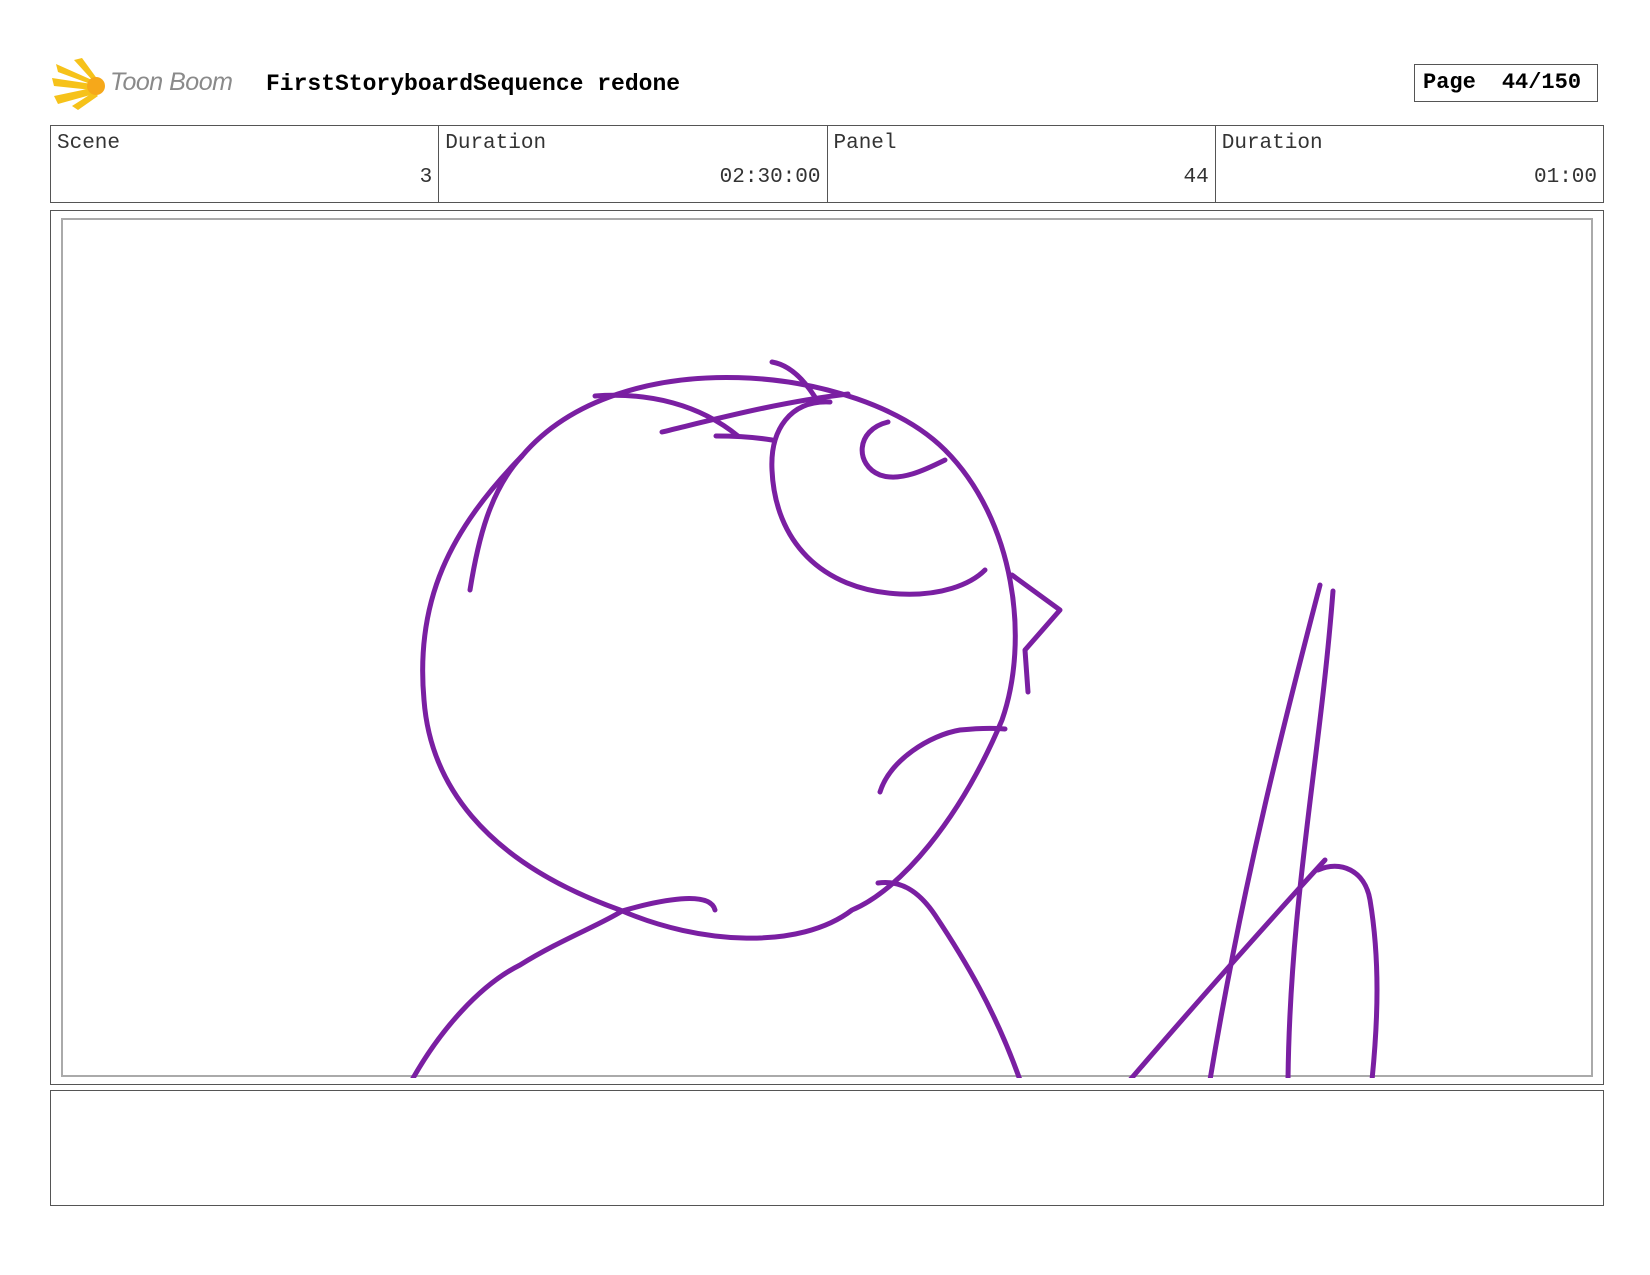 Image resolution: width=1650 pixels, height=1275 pixels. Describe the element at coordinates (668, 905) in the screenshot. I see `collar-stroke` at that location.